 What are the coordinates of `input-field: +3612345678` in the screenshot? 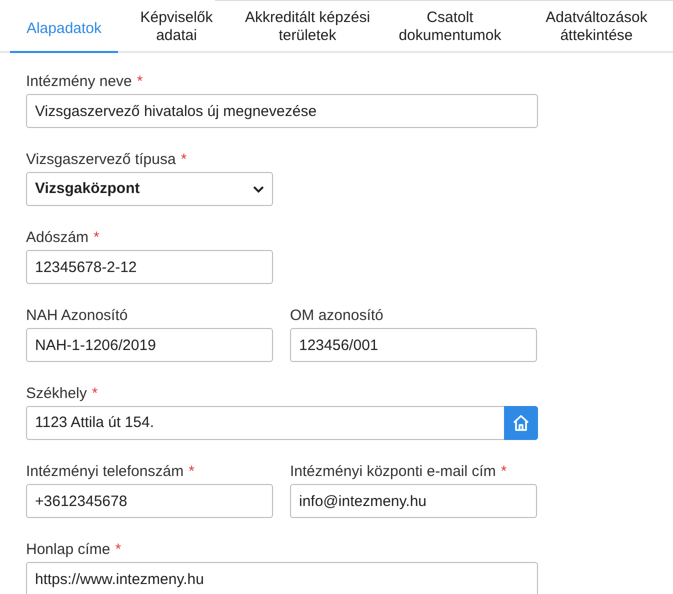 It's located at (149, 501).